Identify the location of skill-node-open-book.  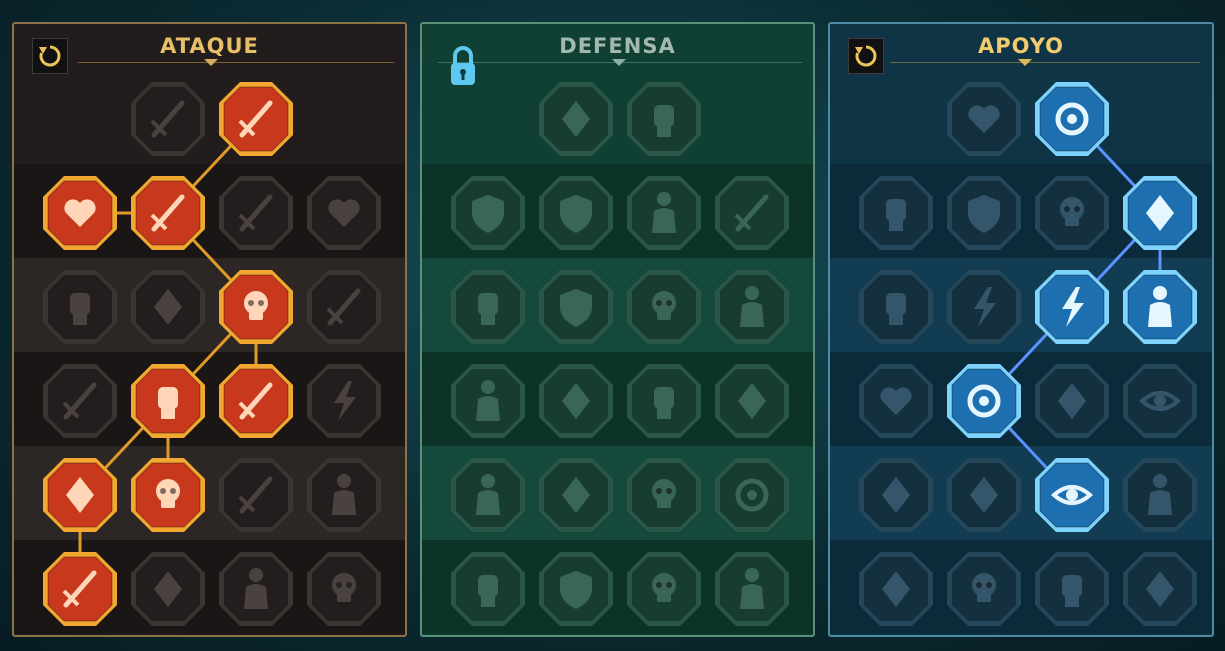
(1072, 401).